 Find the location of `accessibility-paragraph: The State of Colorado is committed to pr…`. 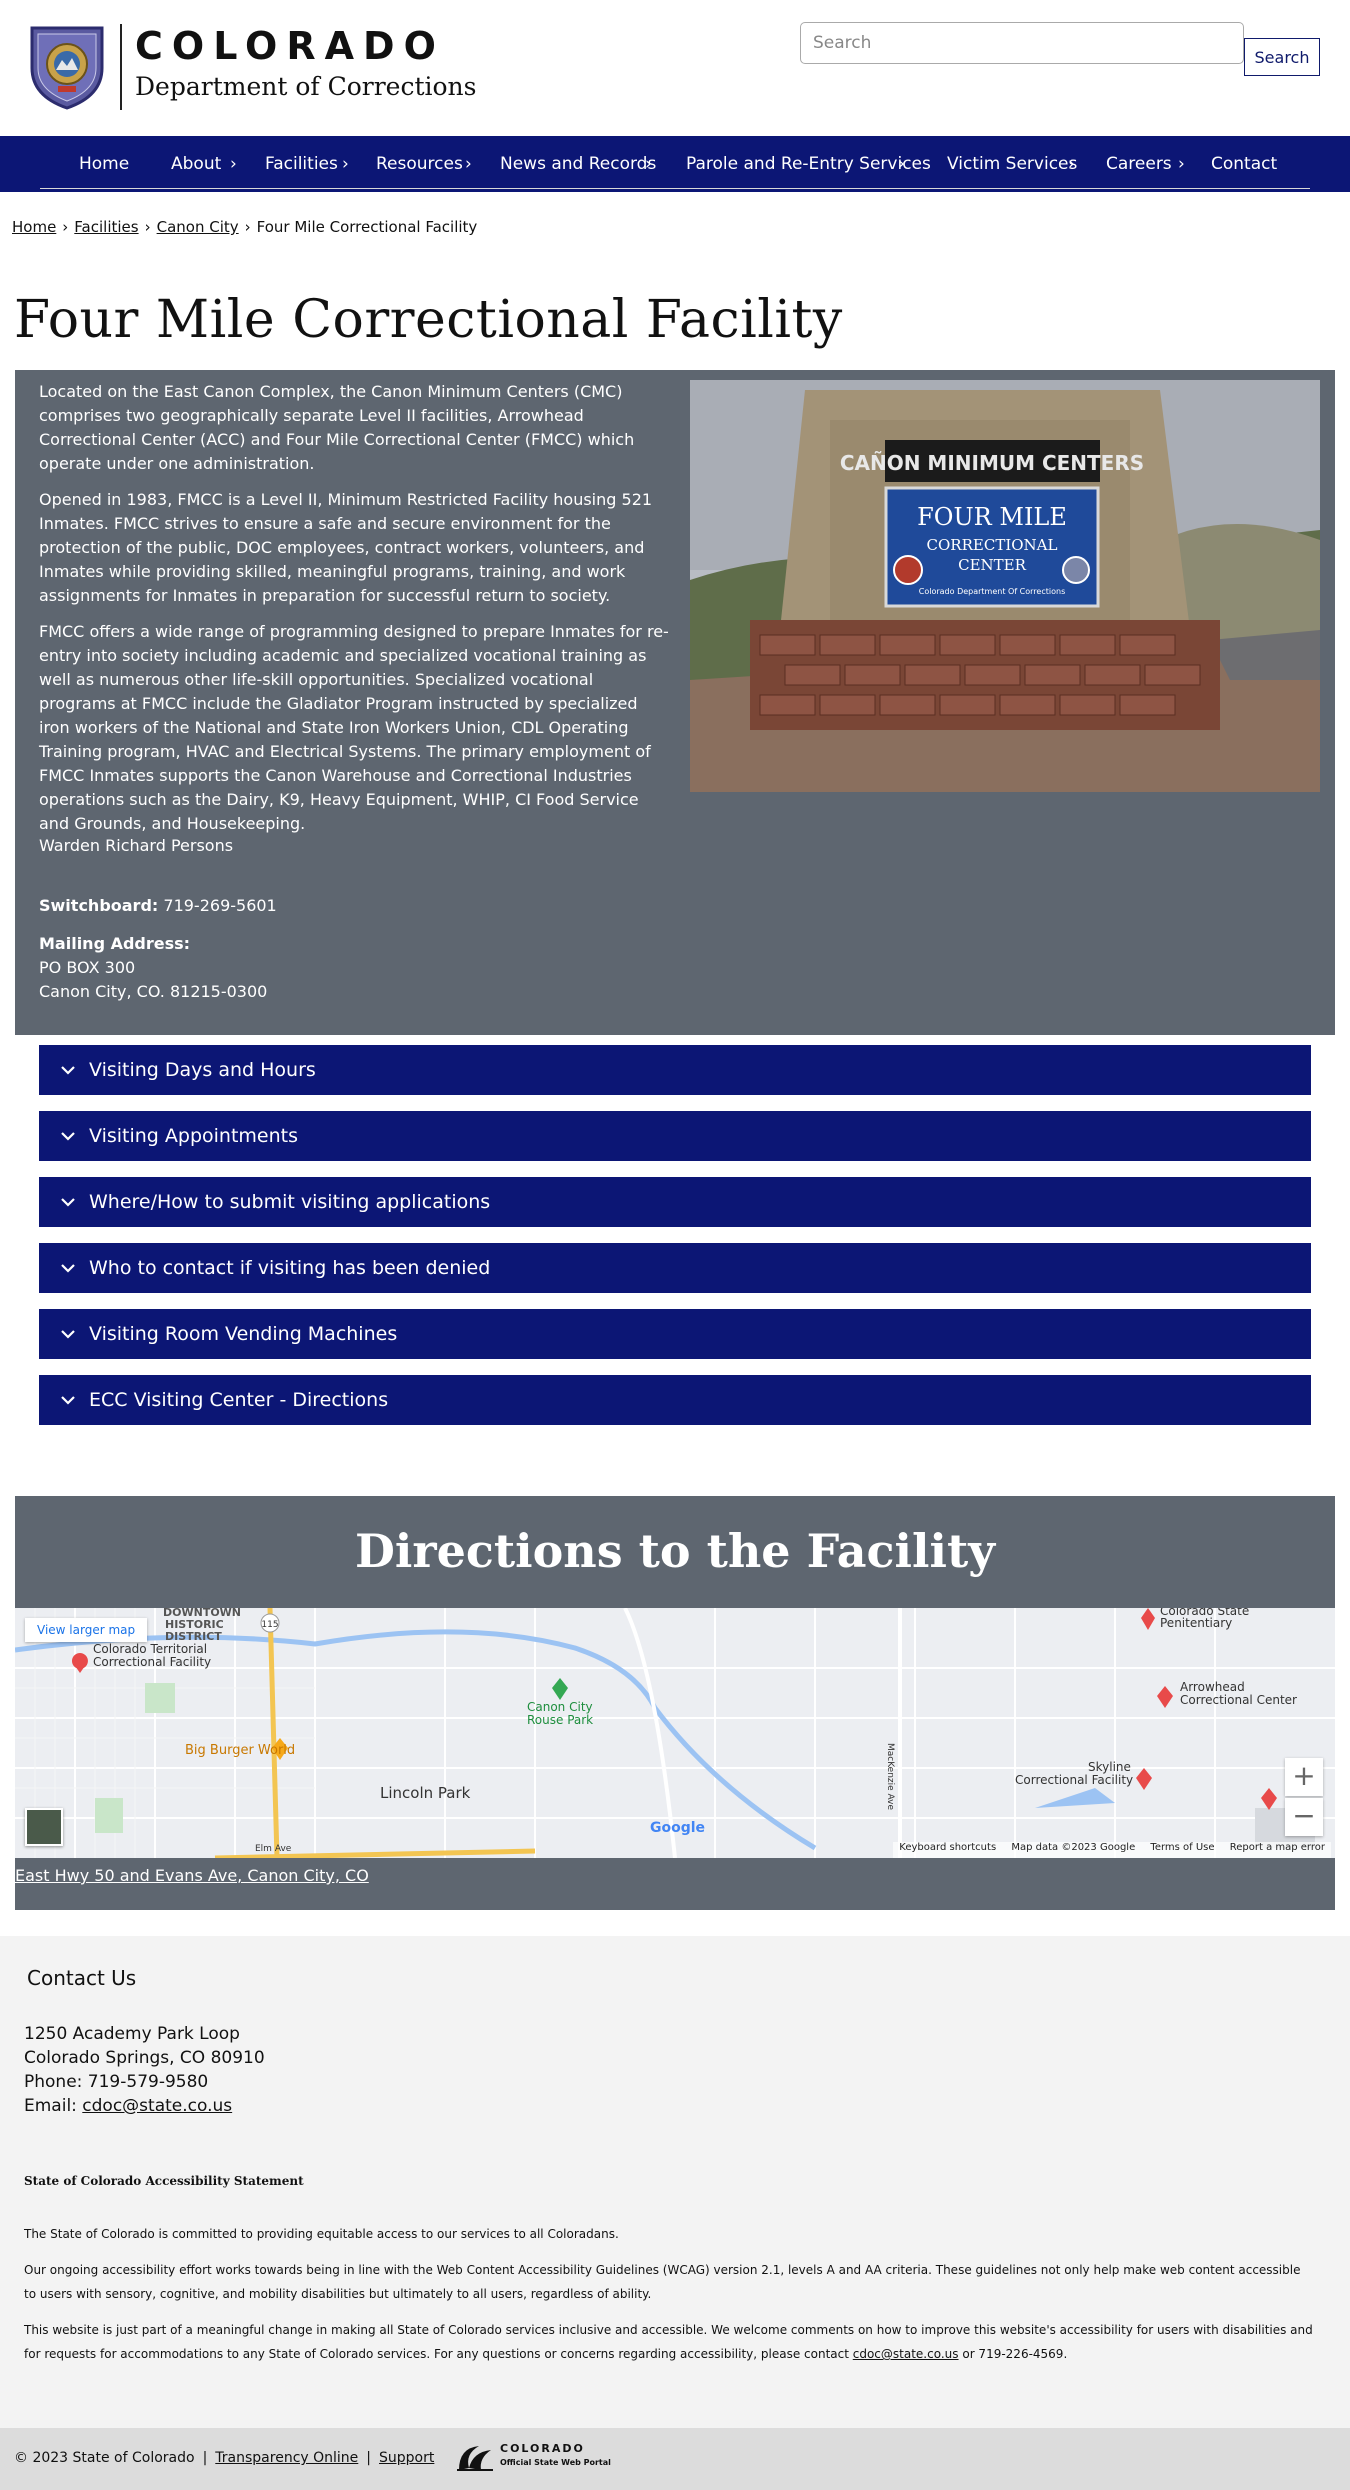

accessibility-paragraph: The State of Colorado is committed to pr… is located at coordinates (321, 2234).